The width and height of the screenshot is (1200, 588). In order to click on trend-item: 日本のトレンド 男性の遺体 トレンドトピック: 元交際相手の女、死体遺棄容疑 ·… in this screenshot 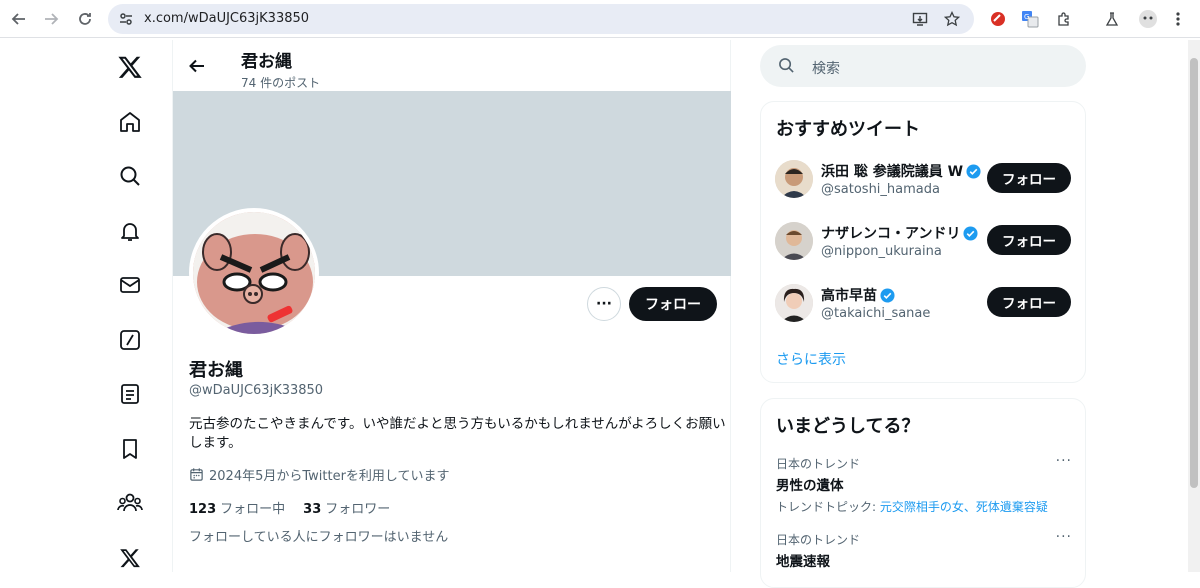, I will do `click(924, 484)`.